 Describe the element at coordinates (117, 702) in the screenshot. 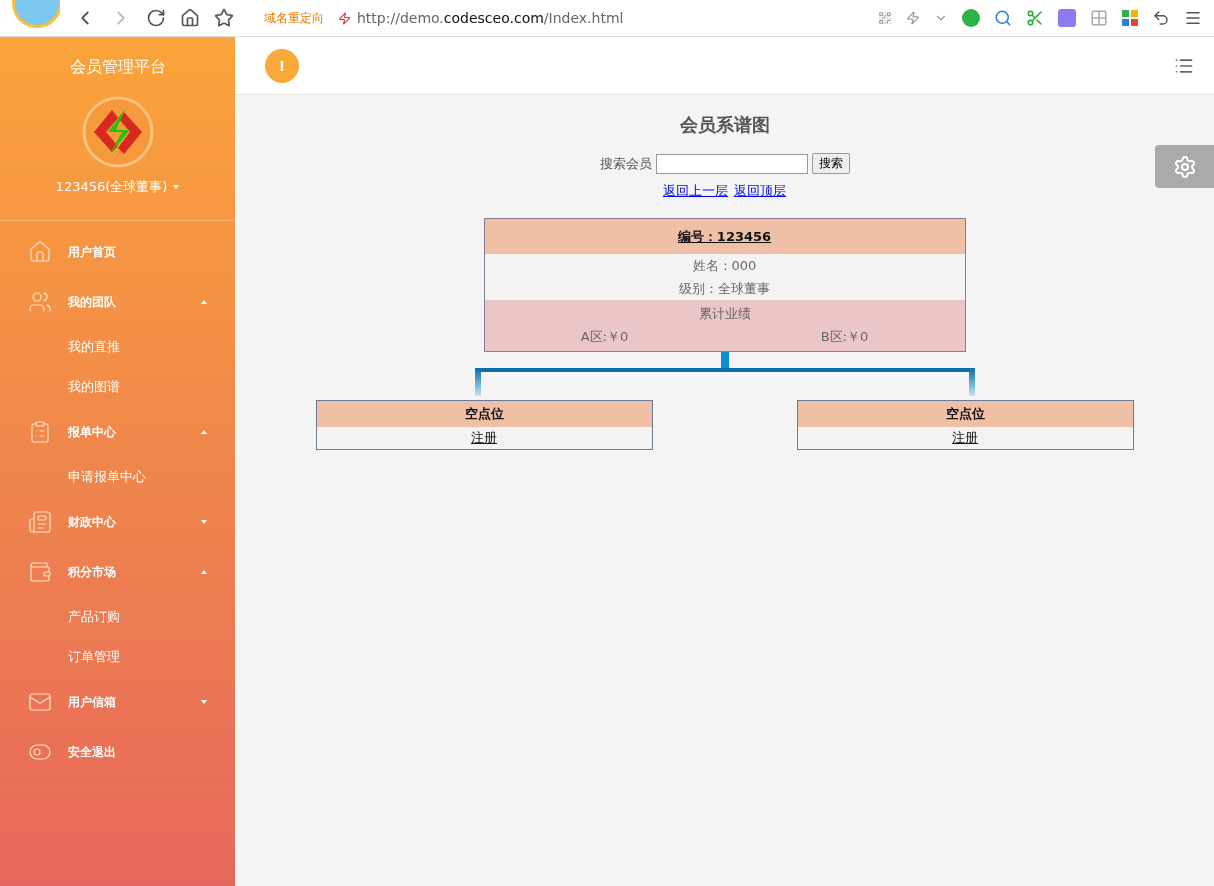

I see `sidebar-item: 用户信箱` at that location.